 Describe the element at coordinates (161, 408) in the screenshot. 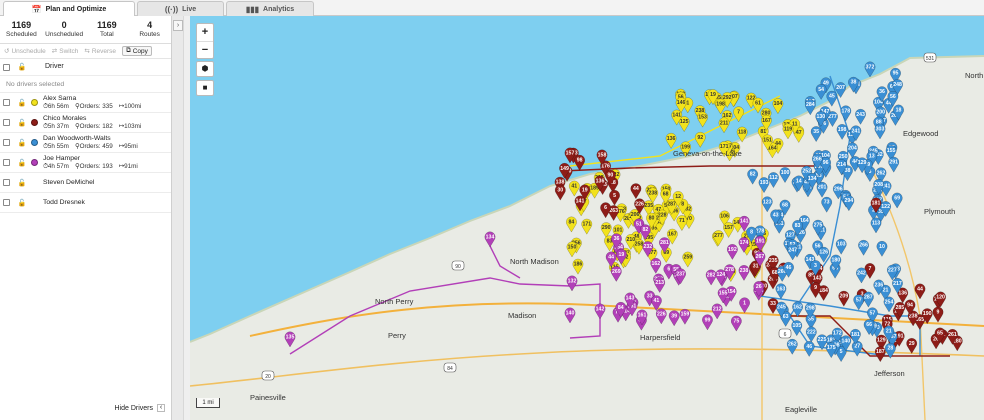

I see `chevron-left-icon: ‹` at that location.